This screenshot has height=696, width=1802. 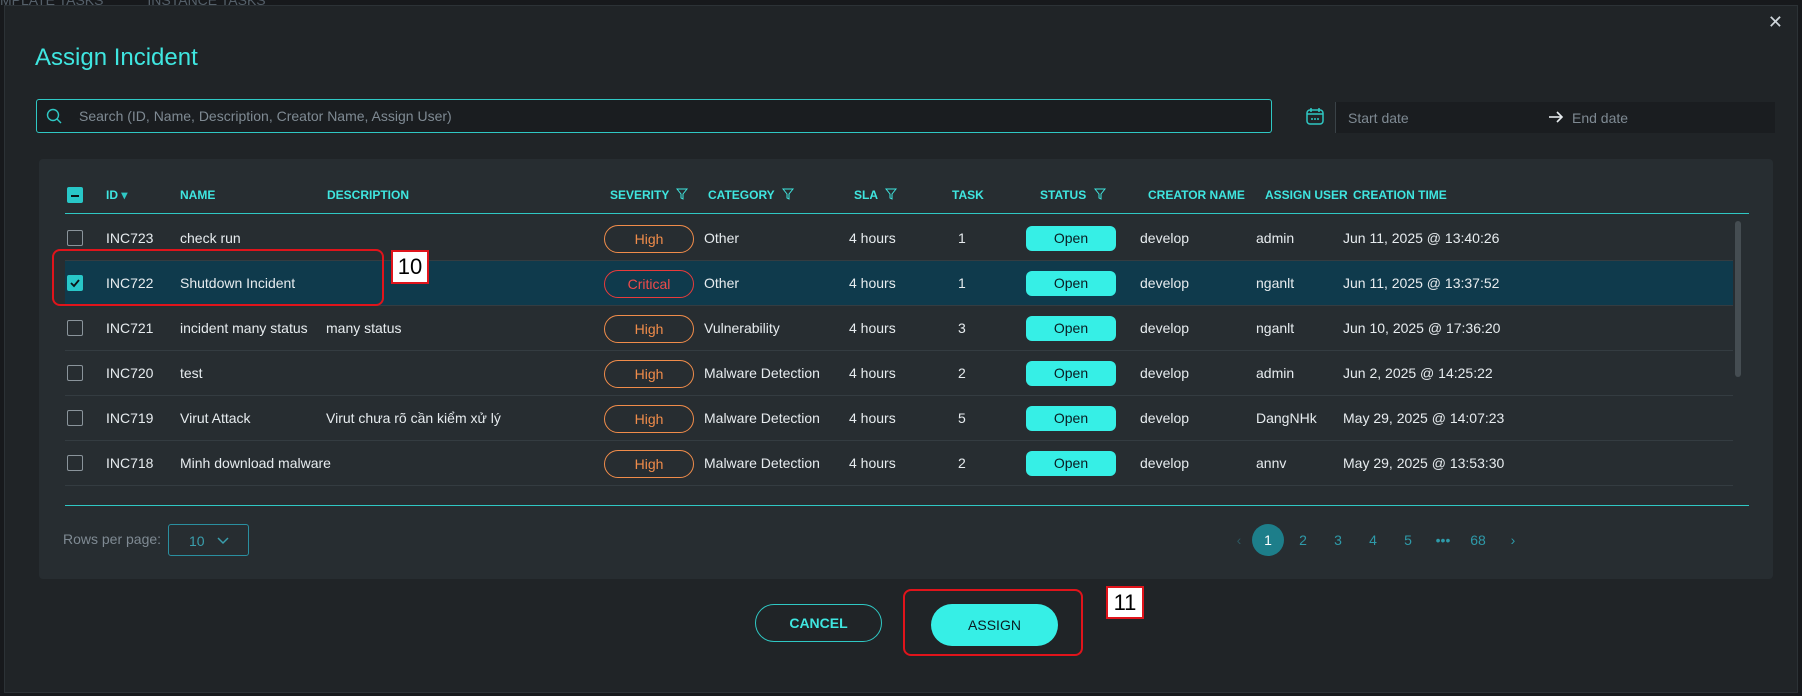 I want to click on cell-id: INC719, so click(x=130, y=418).